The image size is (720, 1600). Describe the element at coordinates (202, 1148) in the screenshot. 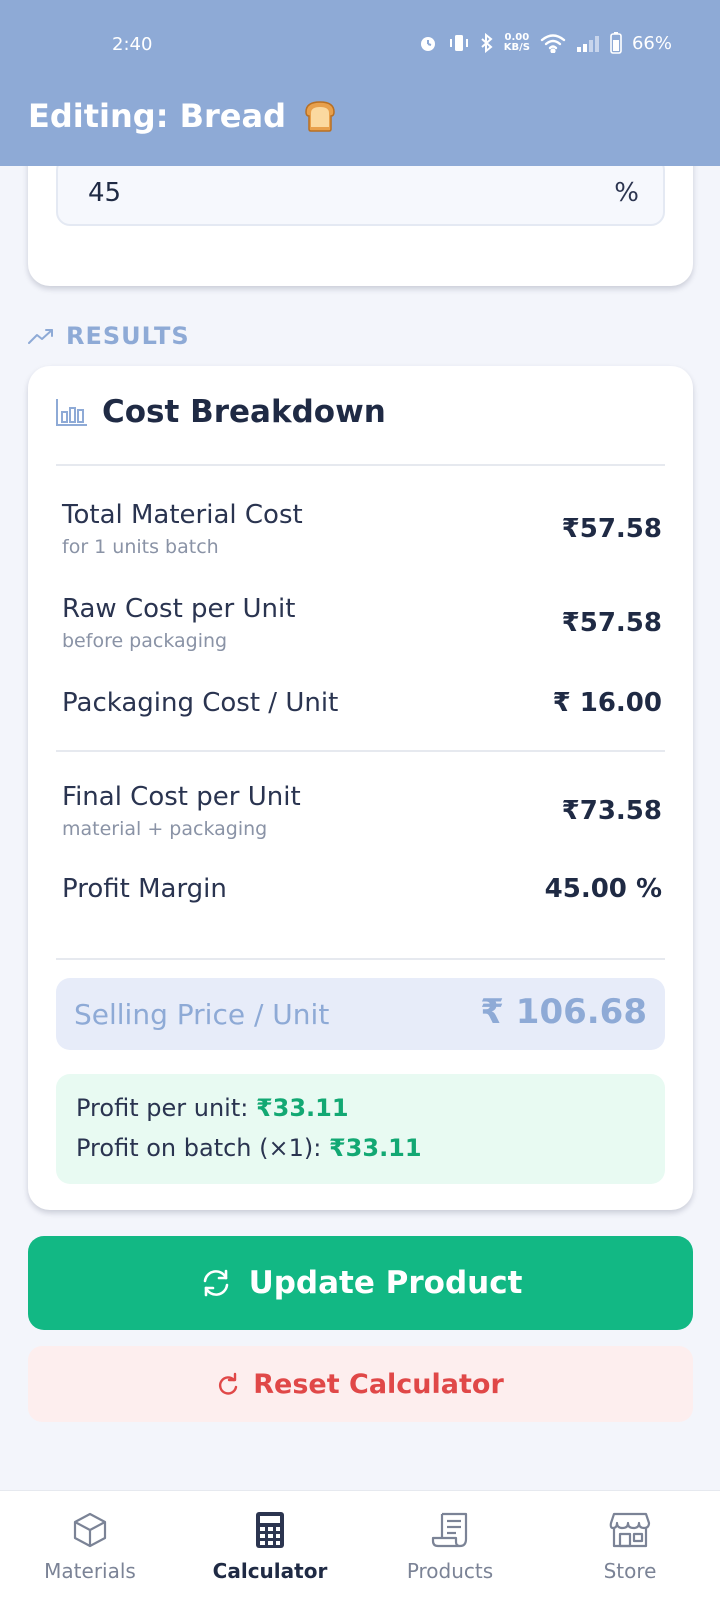

I see `profit-on-batch-label: Profit on batch (×1):` at that location.